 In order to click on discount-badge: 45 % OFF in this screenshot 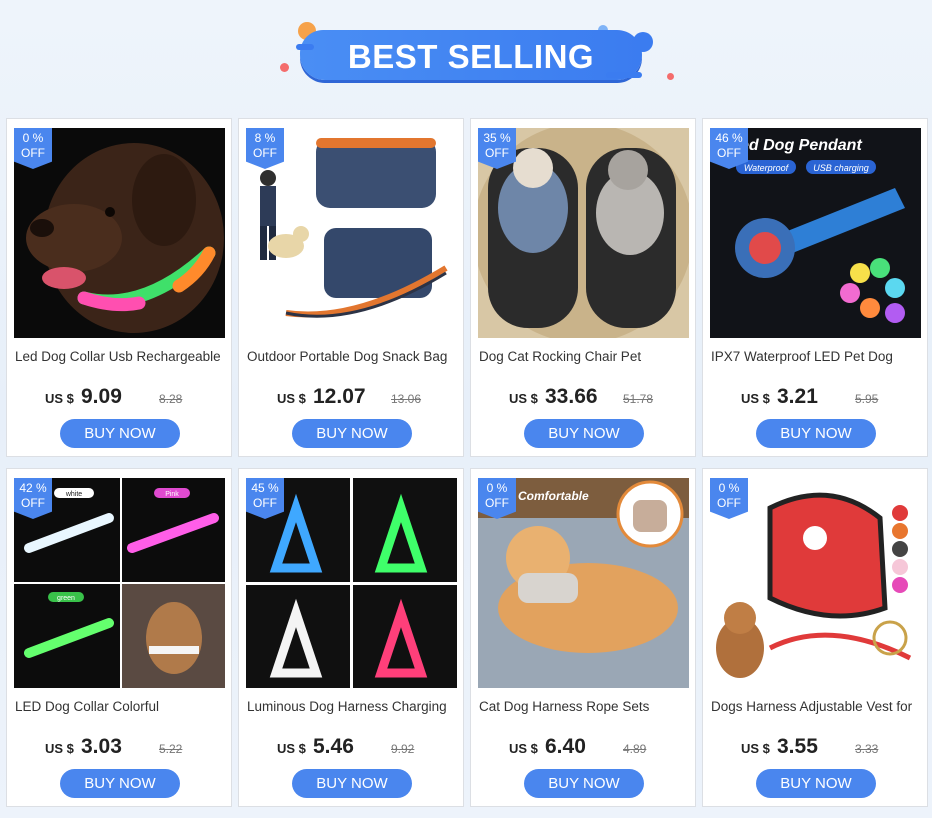, I will do `click(265, 498)`.